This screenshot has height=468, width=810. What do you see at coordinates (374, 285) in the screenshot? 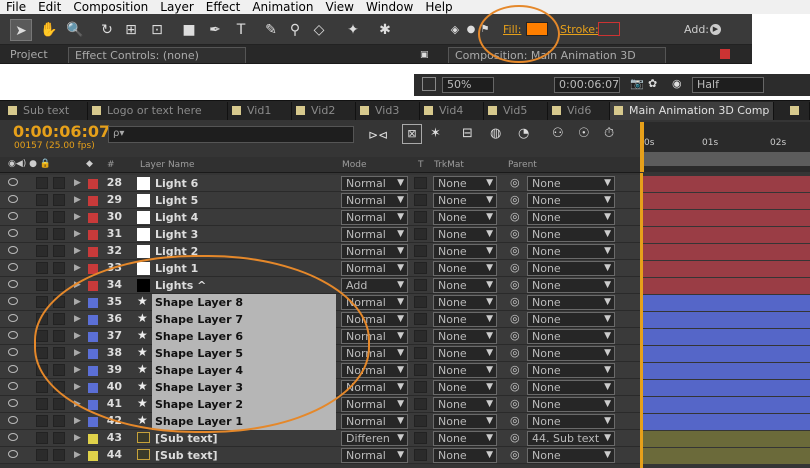
I see `mode-dropdown: Add ▼` at bounding box center [374, 285].